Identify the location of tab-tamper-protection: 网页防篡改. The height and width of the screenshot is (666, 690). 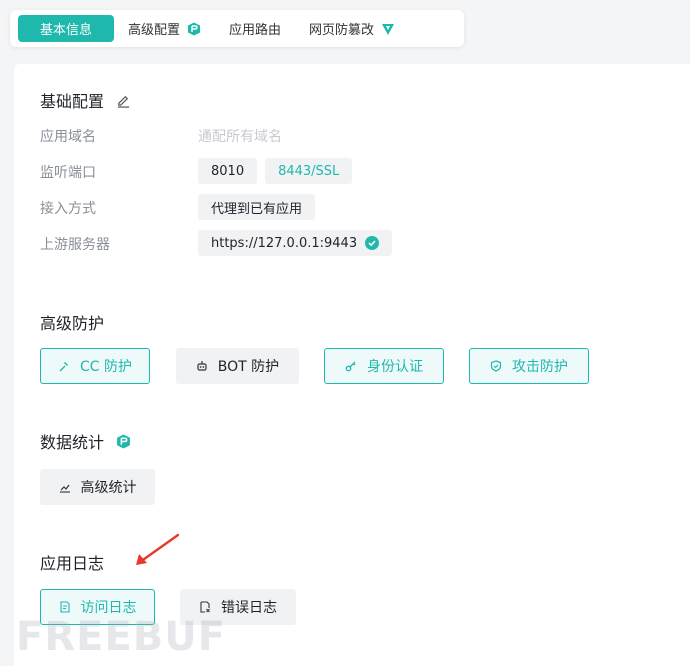
(352, 28).